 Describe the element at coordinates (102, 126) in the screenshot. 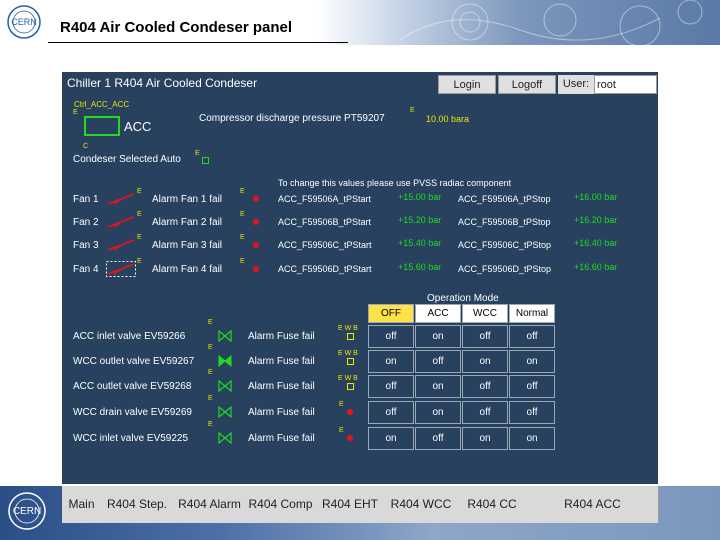

I see `acc-toggle` at that location.